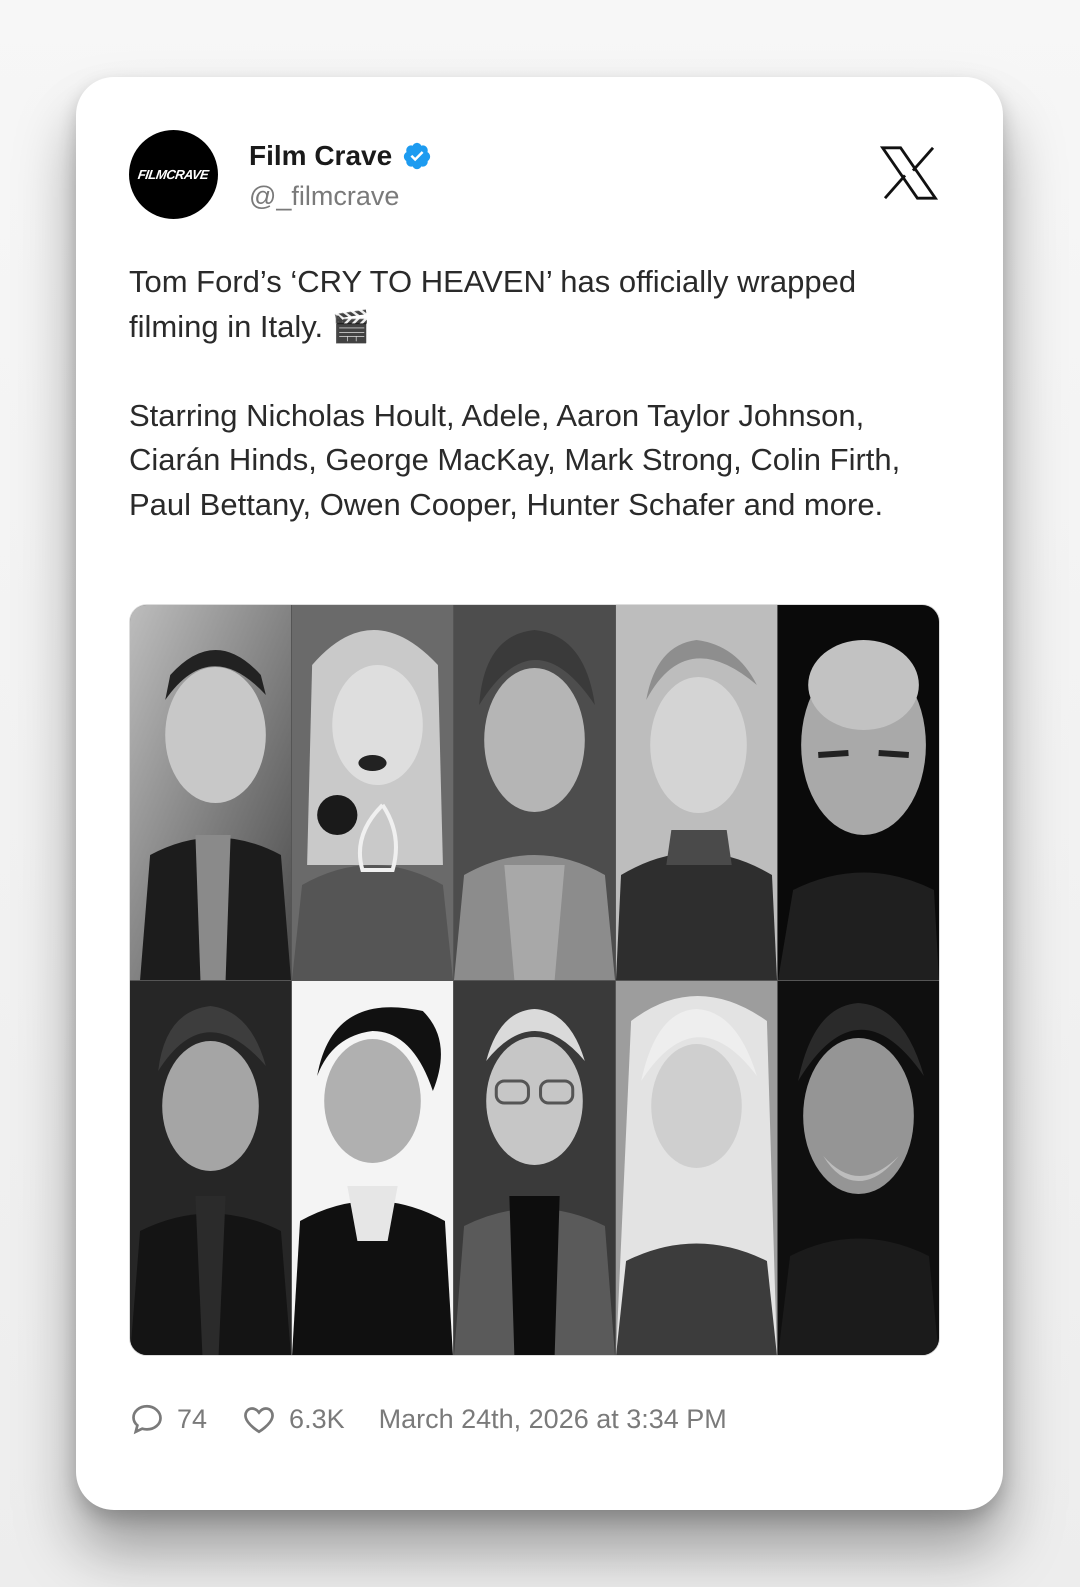 The width and height of the screenshot is (1080, 1587). Describe the element at coordinates (909, 173) in the screenshot. I see `x-logo-icon` at that location.